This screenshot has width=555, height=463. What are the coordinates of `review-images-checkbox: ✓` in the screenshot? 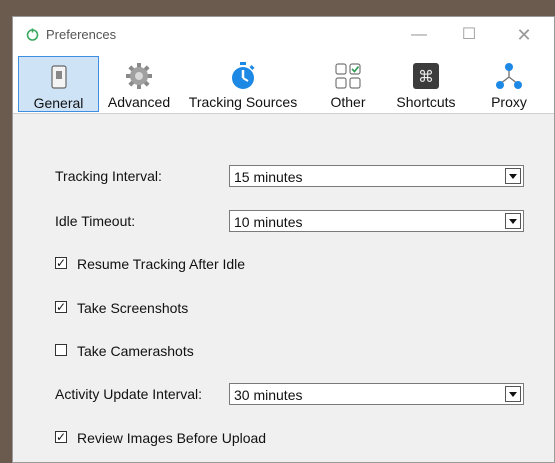 It's located at (61, 437).